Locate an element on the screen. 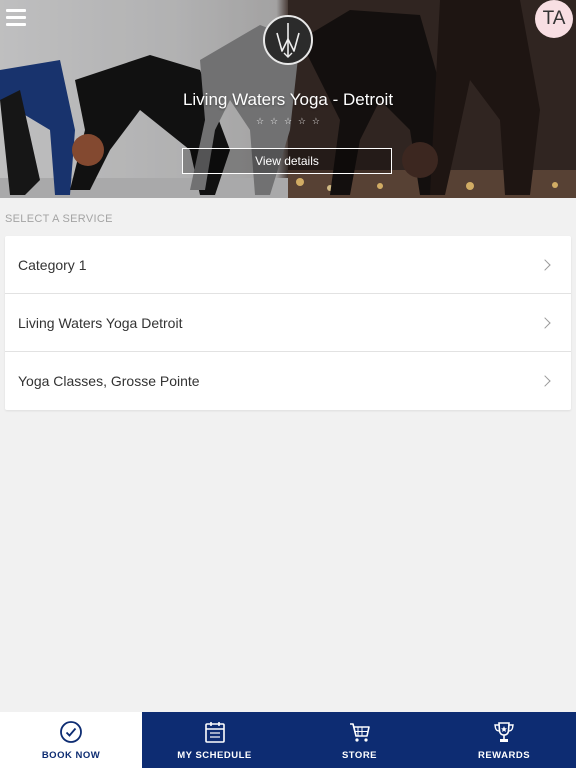 The width and height of the screenshot is (576, 768). avatar-initials: TA is located at coordinates (554, 18).